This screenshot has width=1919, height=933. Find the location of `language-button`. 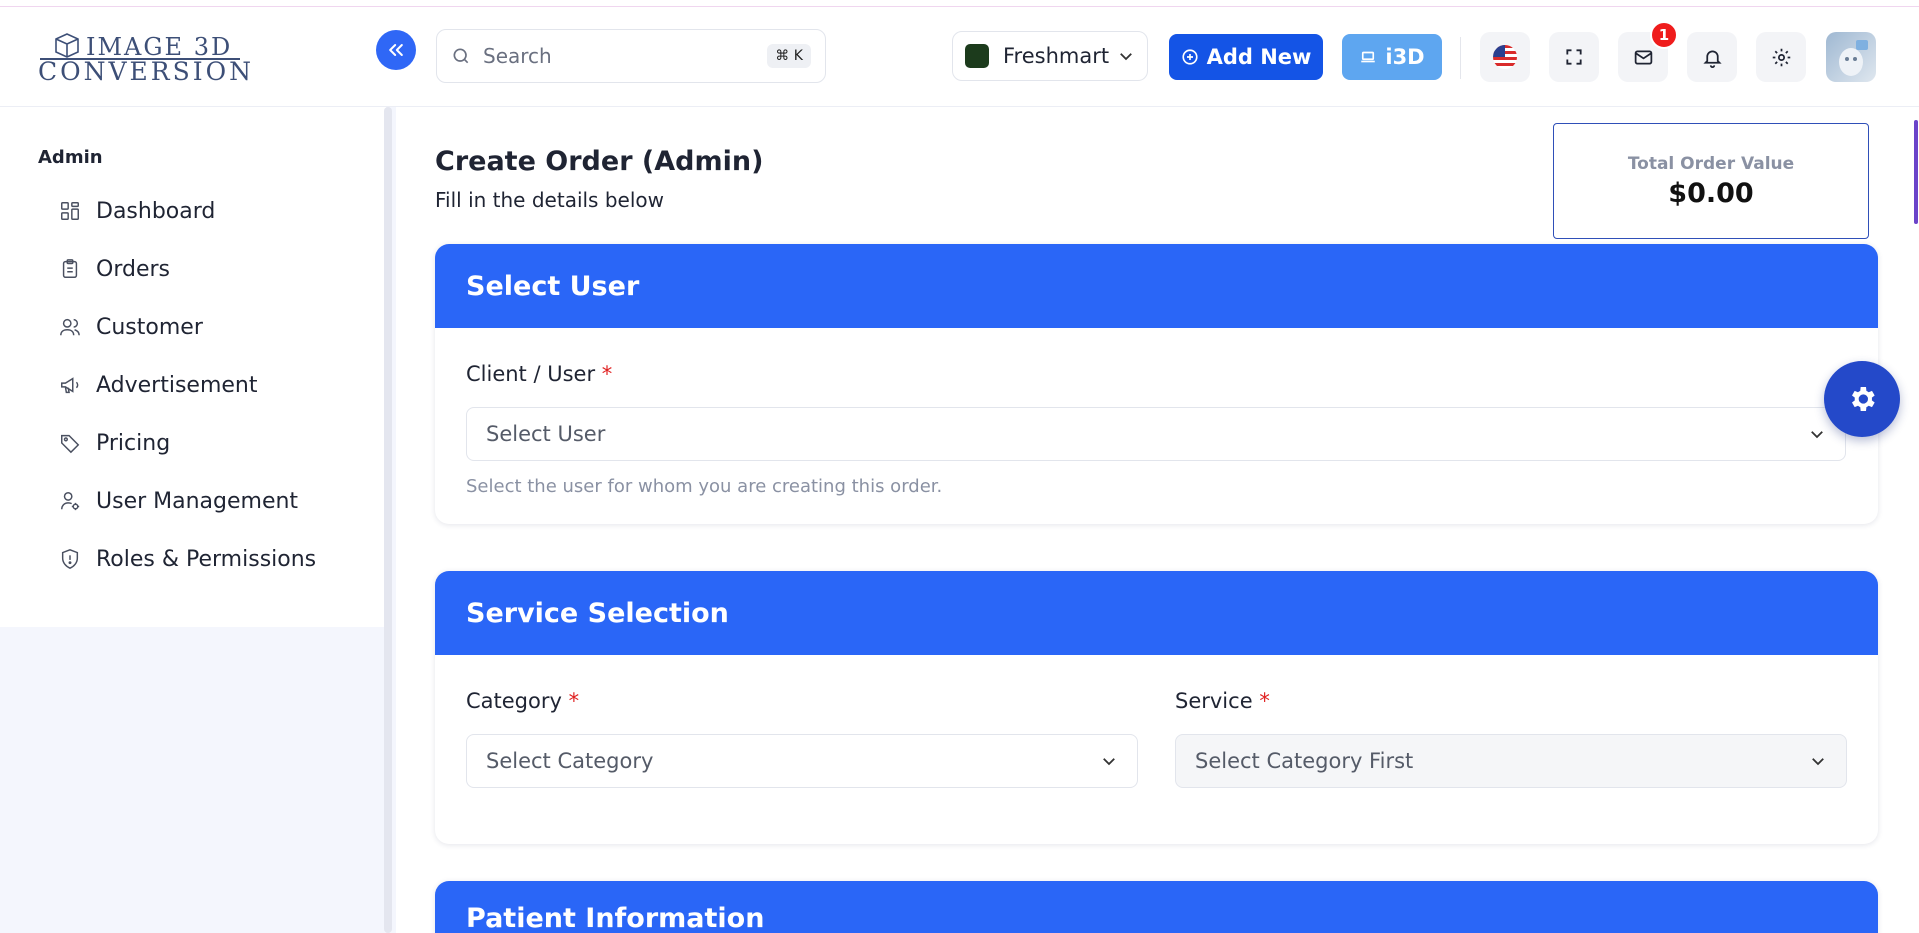

language-button is located at coordinates (1505, 57).